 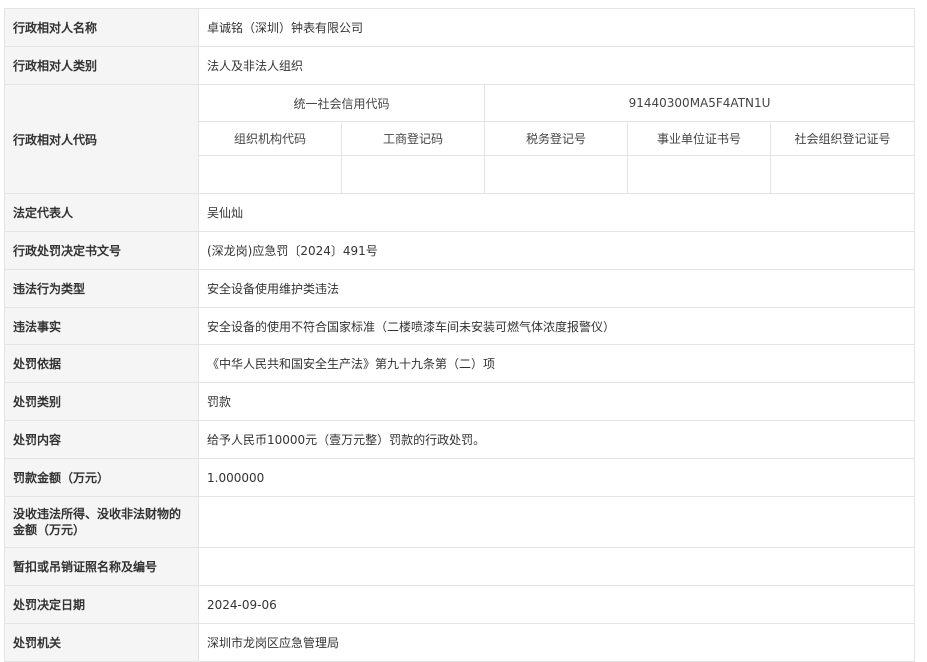 I want to click on label-violation-fact: 违法事实, so click(x=101, y=326).